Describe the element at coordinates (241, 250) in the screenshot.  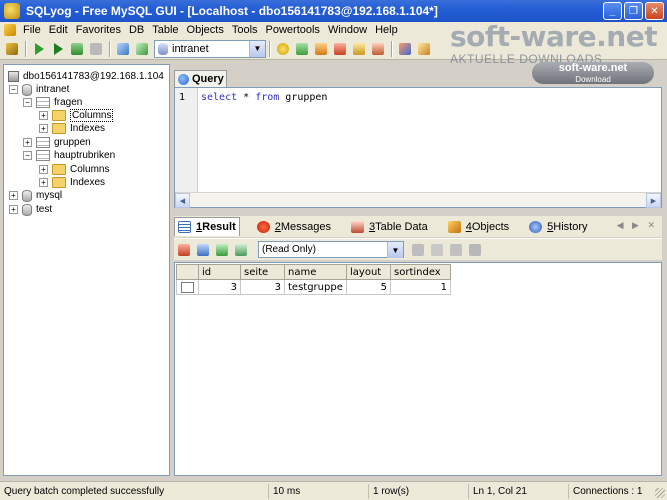
I see `form-view-button` at that location.